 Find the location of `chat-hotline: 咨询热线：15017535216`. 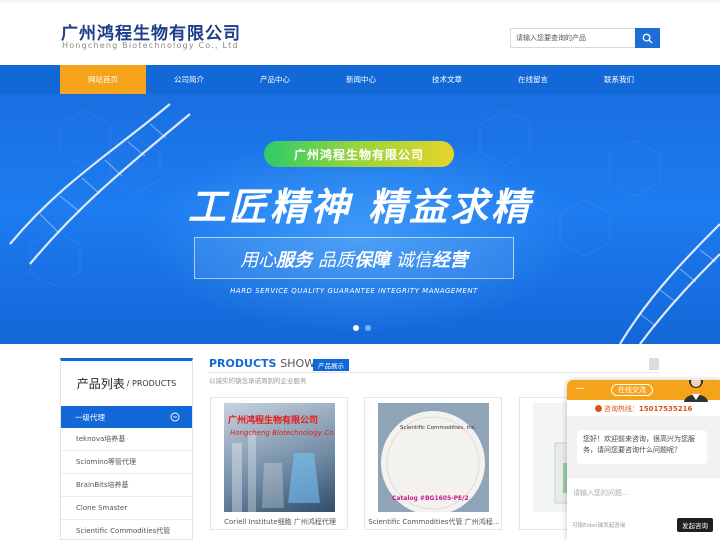

chat-hotline: 咨询热线：15017535216 is located at coordinates (643, 409).